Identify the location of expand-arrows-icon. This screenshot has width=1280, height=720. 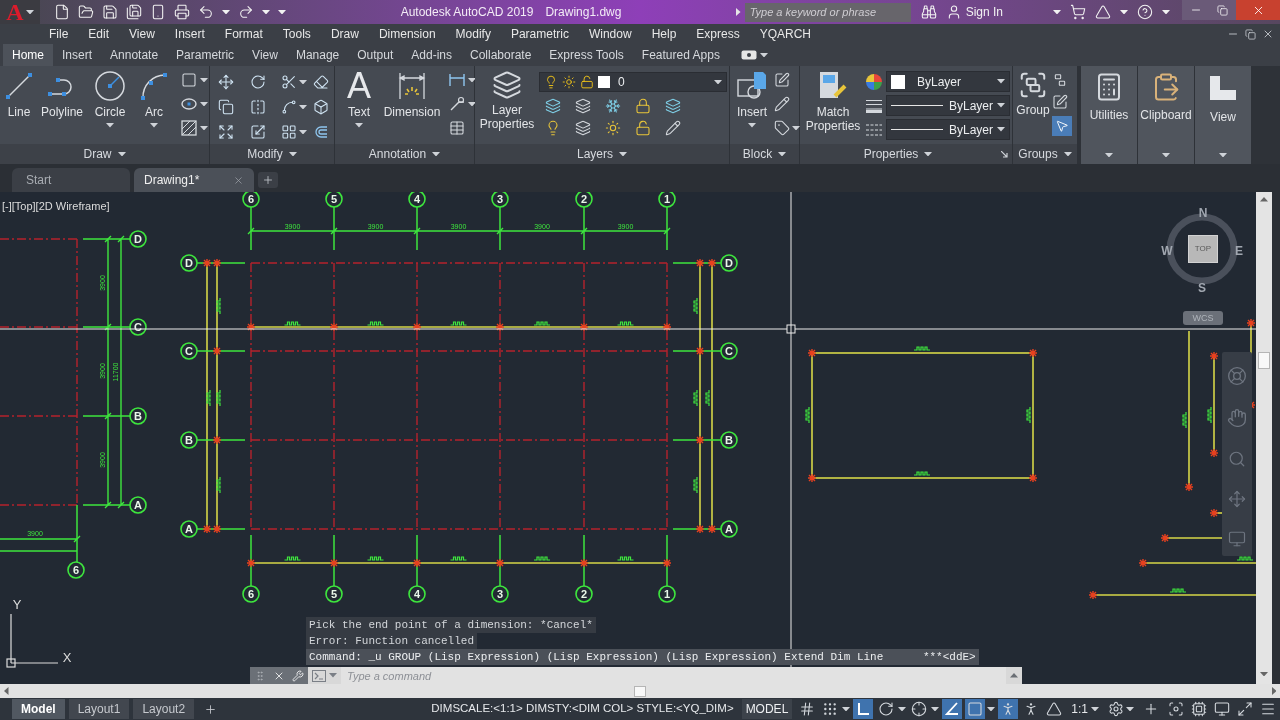
(226, 132).